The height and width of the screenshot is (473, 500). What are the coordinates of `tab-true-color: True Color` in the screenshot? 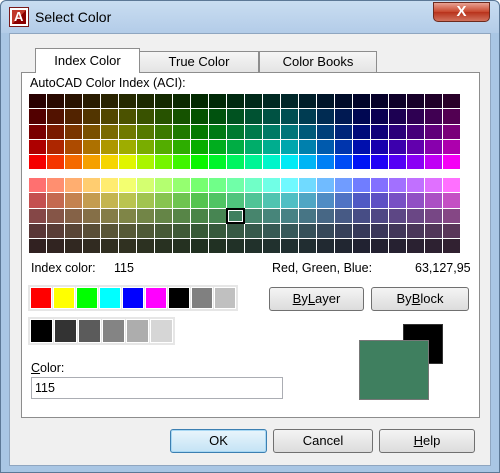 It's located at (199, 62).